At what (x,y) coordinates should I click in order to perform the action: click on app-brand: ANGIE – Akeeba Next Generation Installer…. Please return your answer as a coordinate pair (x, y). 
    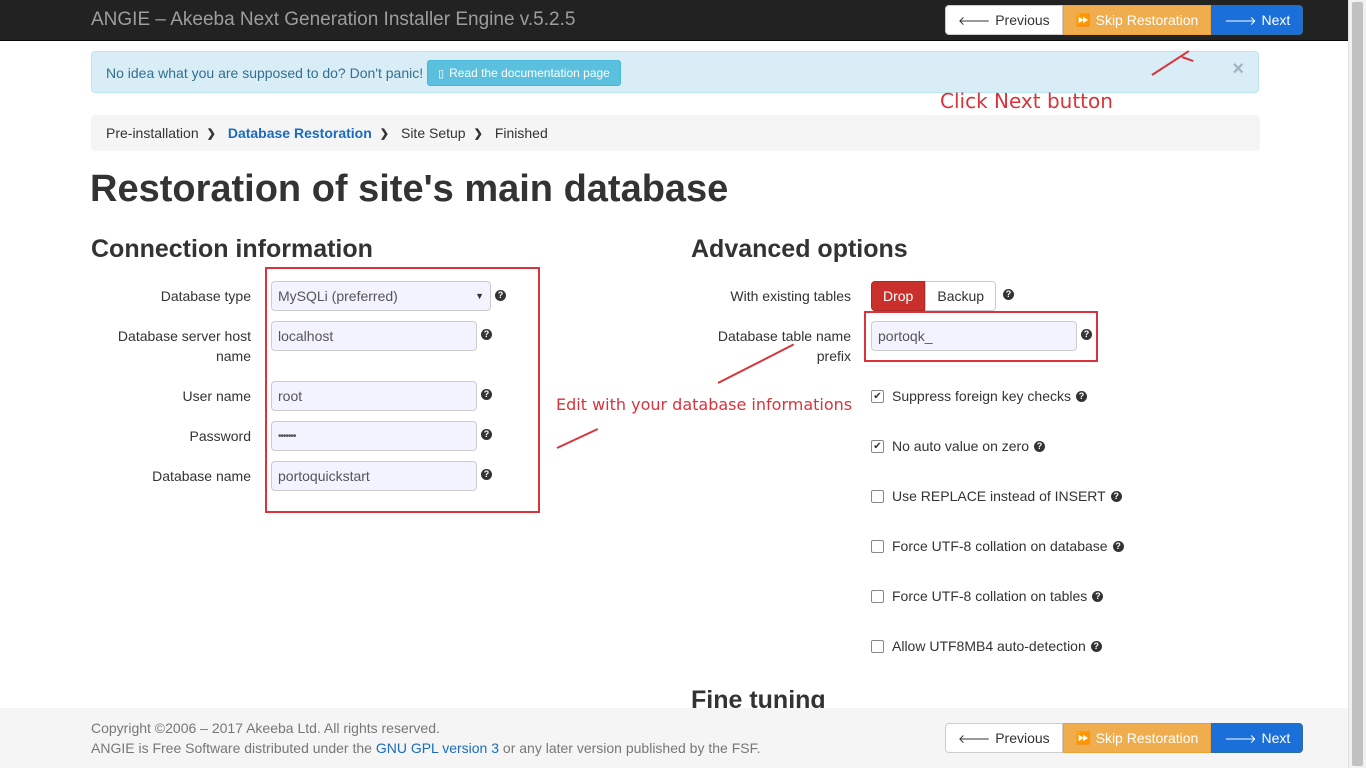
    Looking at the image, I should click on (333, 19).